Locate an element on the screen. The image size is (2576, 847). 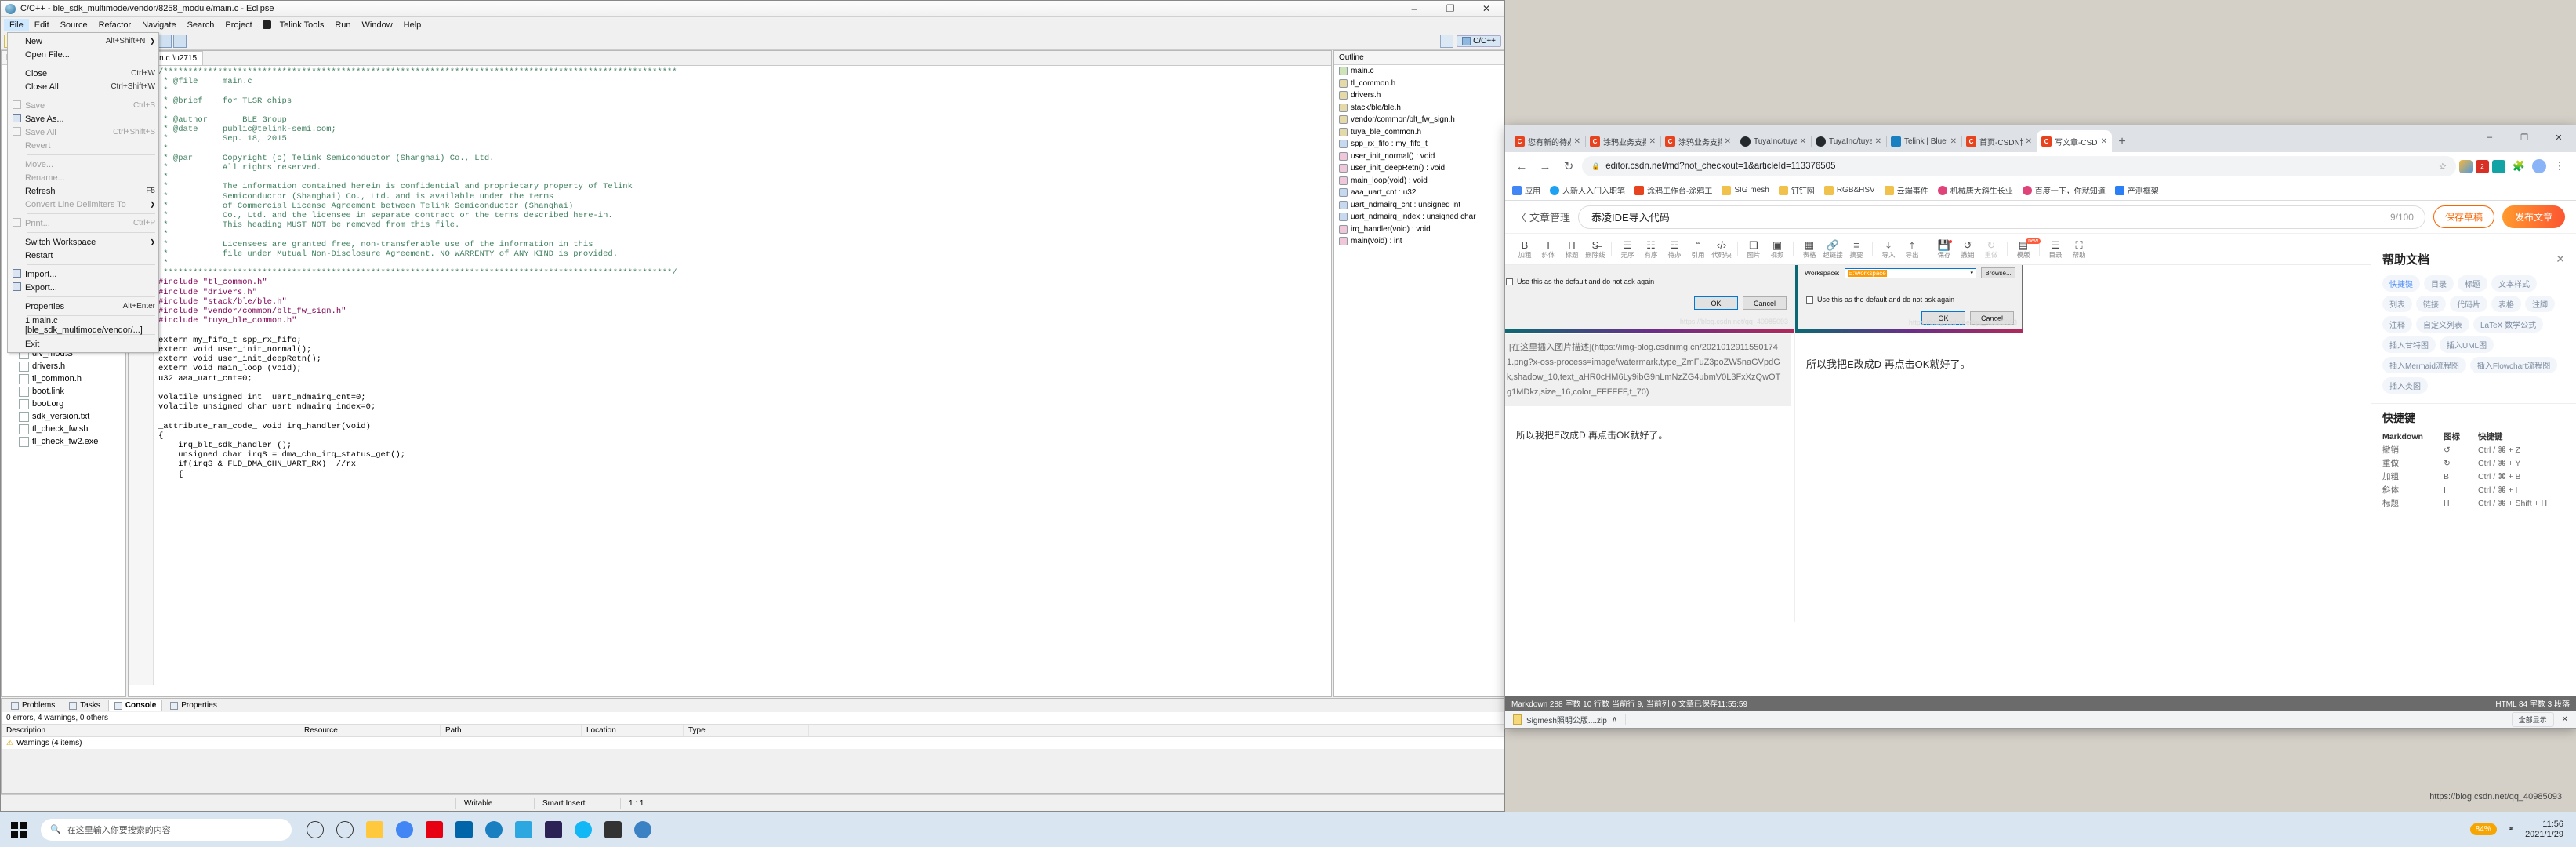
taskbar-telink-button is located at coordinates (494, 829).